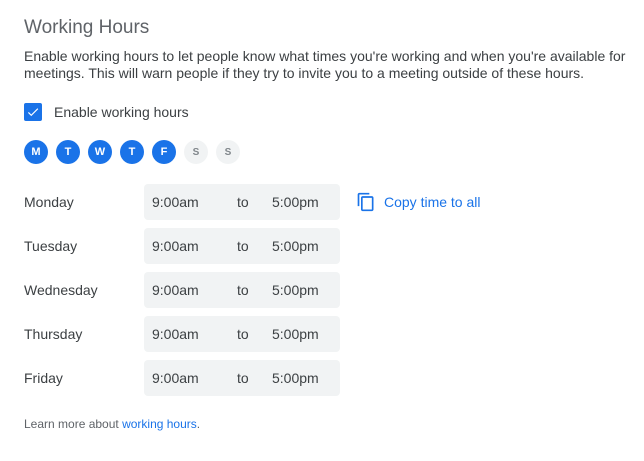  What do you see at coordinates (49, 202) in the screenshot?
I see `schedule-day-label: Monday` at bounding box center [49, 202].